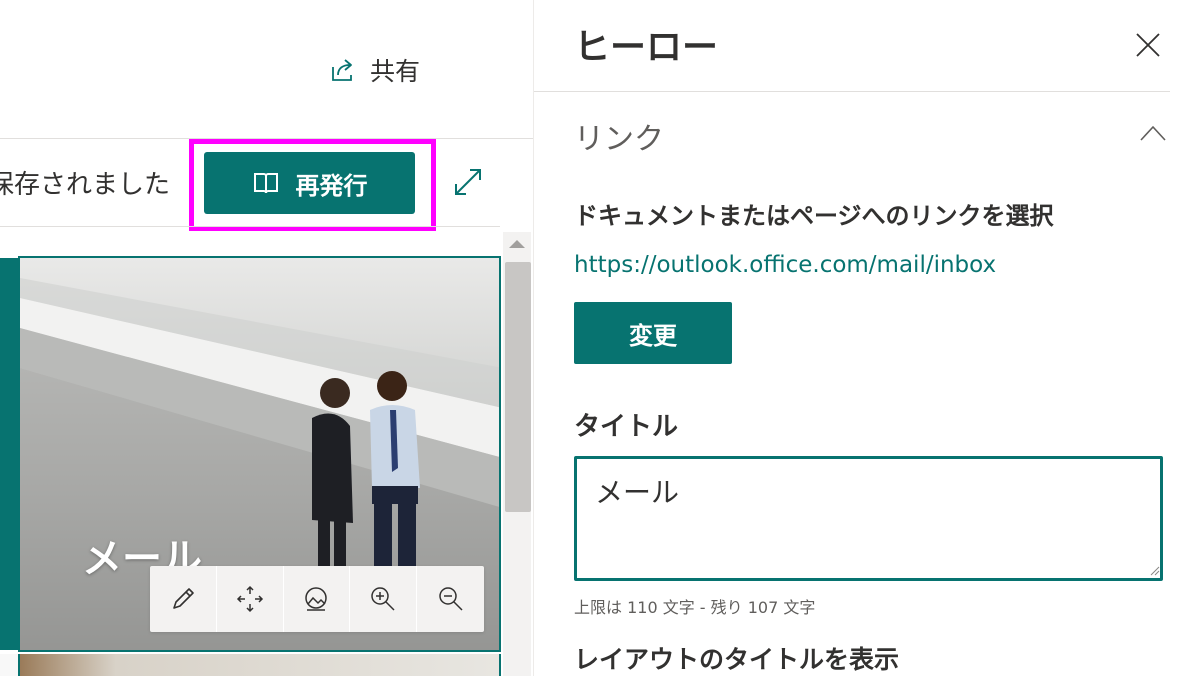  Describe the element at coordinates (814, 216) in the screenshot. I see `link-heading: ドキュメントまたはページへのリンクを選択` at that location.